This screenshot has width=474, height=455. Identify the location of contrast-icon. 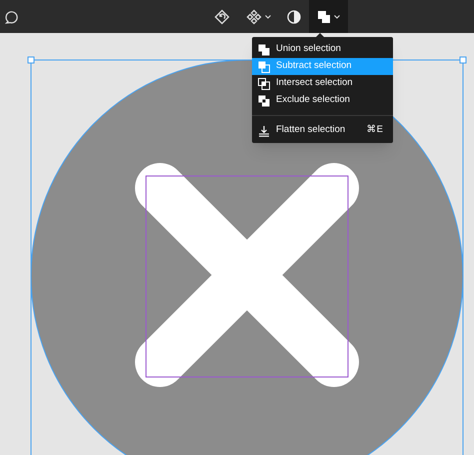
(294, 17).